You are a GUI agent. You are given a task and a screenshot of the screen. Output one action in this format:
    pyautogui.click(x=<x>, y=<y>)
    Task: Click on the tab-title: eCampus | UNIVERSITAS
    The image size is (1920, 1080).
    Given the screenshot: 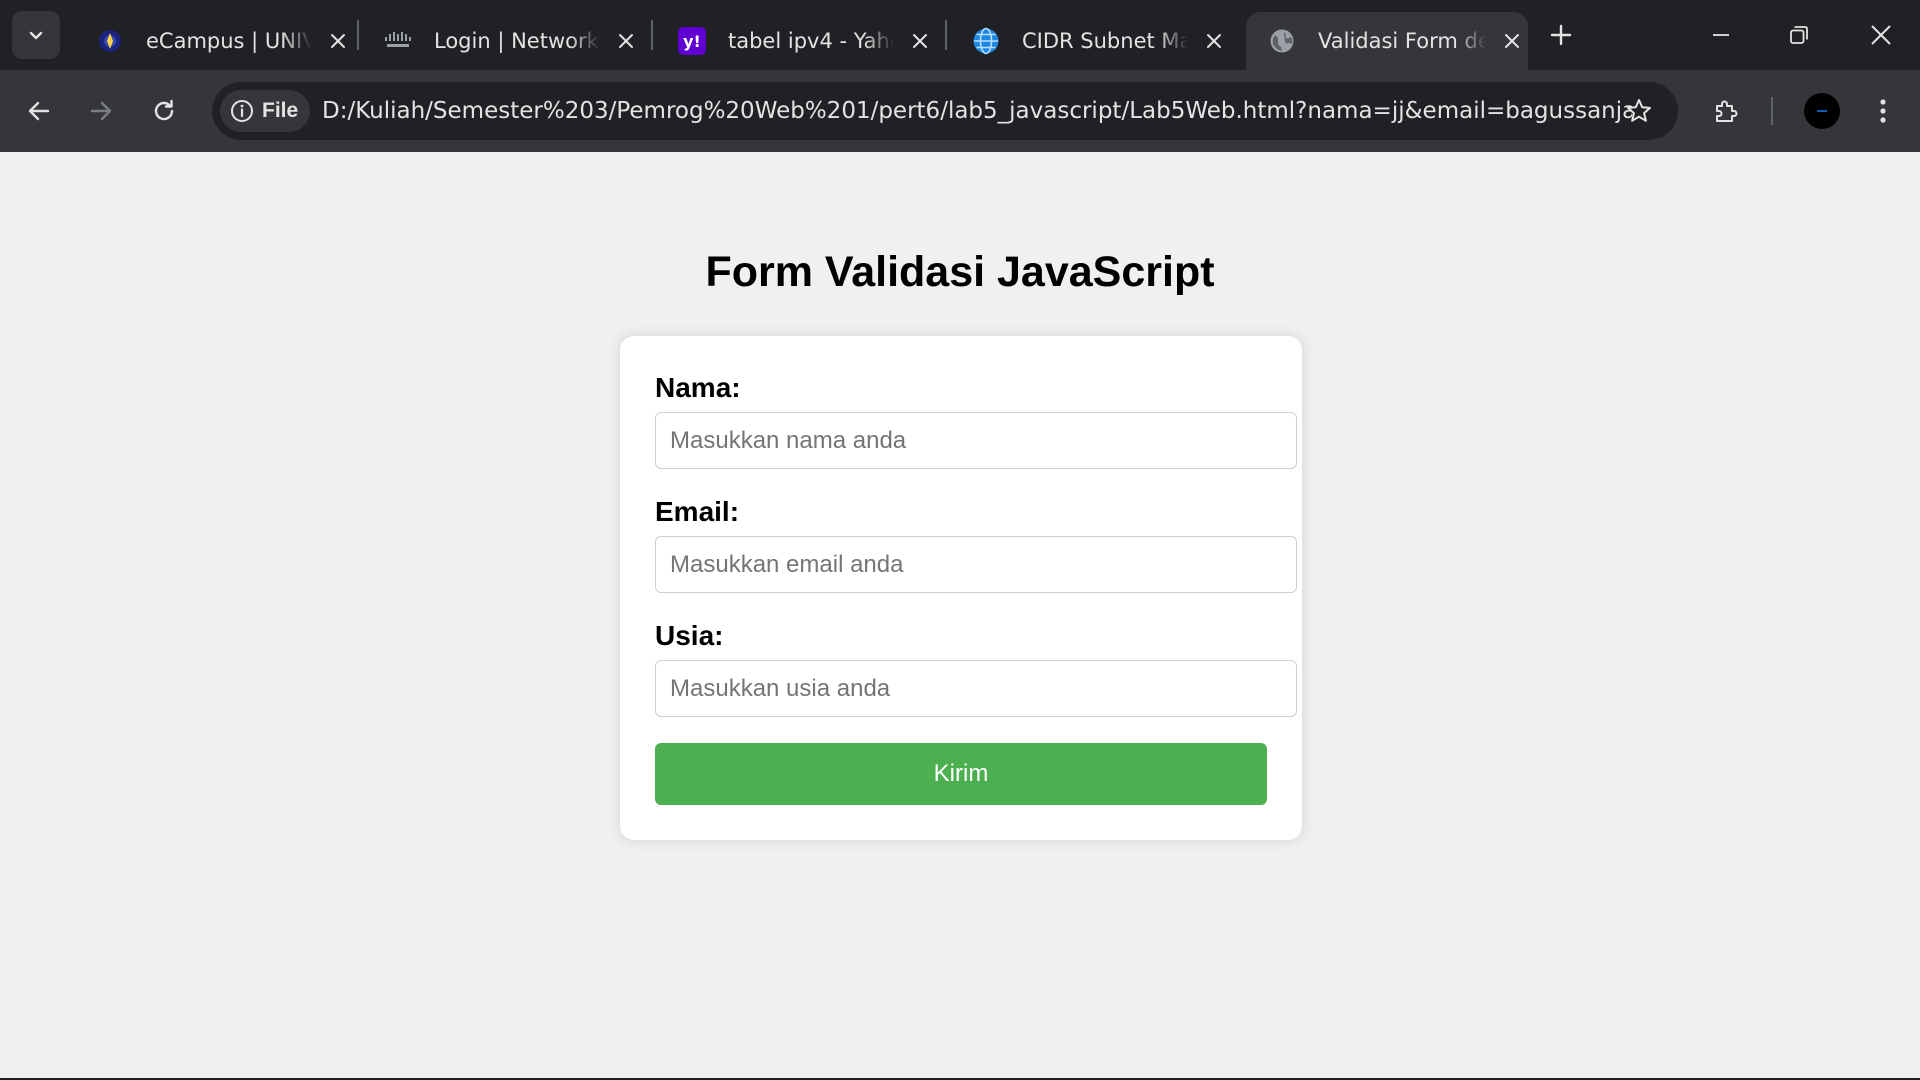 What is the action you would take?
    pyautogui.click(x=229, y=41)
    